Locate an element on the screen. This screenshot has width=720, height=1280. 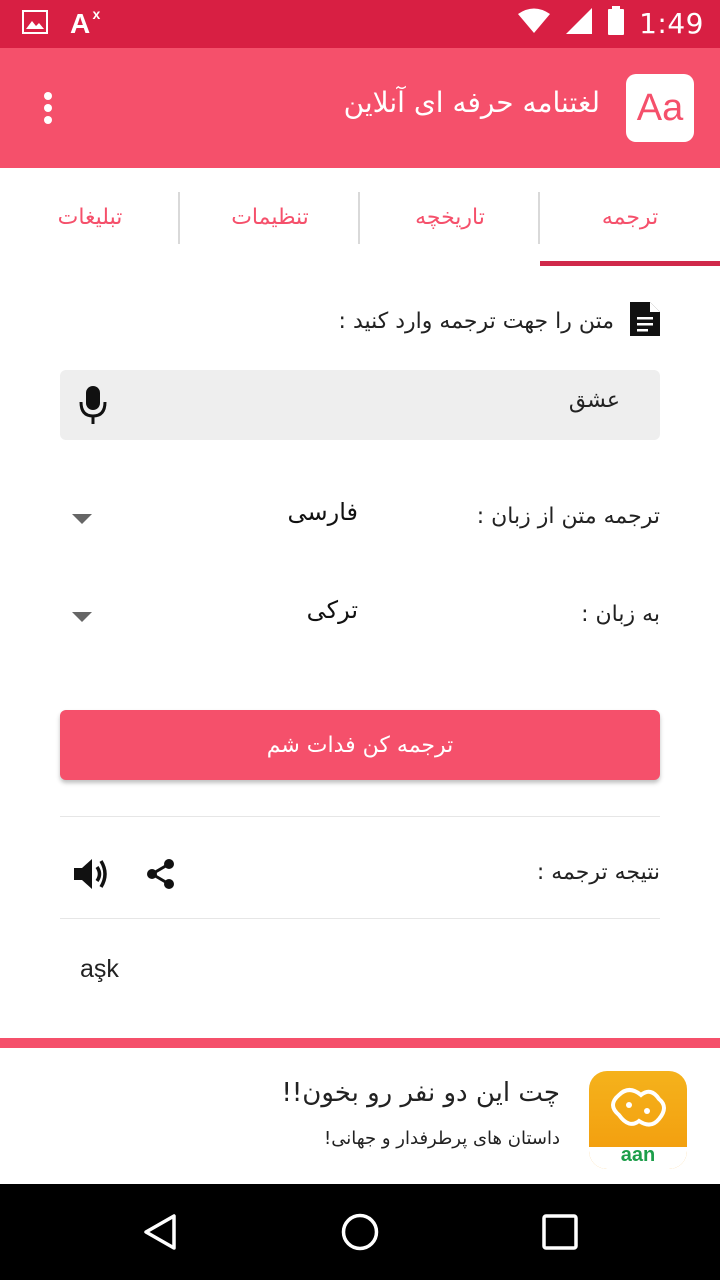
wifi-icon is located at coordinates (534, 23).